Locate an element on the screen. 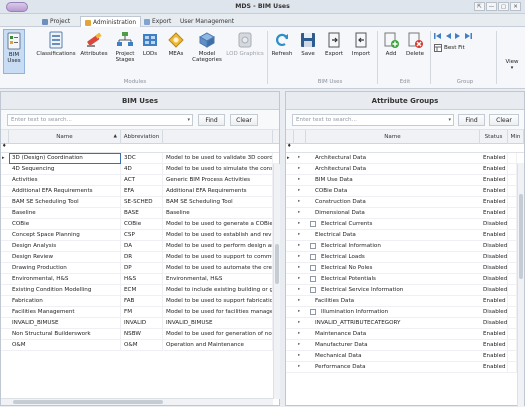  column-header-name: Name is located at coordinates (393, 137).